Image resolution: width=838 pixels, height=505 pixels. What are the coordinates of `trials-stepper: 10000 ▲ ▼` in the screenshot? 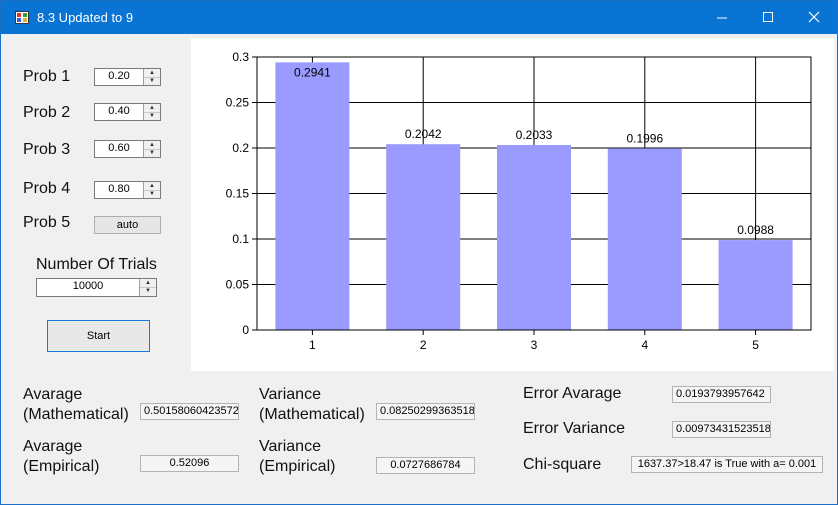 It's located at (96, 287).